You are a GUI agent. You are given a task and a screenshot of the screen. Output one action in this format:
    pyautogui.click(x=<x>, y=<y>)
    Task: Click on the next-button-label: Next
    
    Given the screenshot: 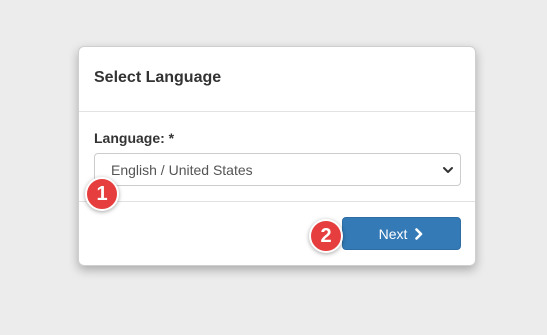 What is the action you would take?
    pyautogui.click(x=393, y=233)
    